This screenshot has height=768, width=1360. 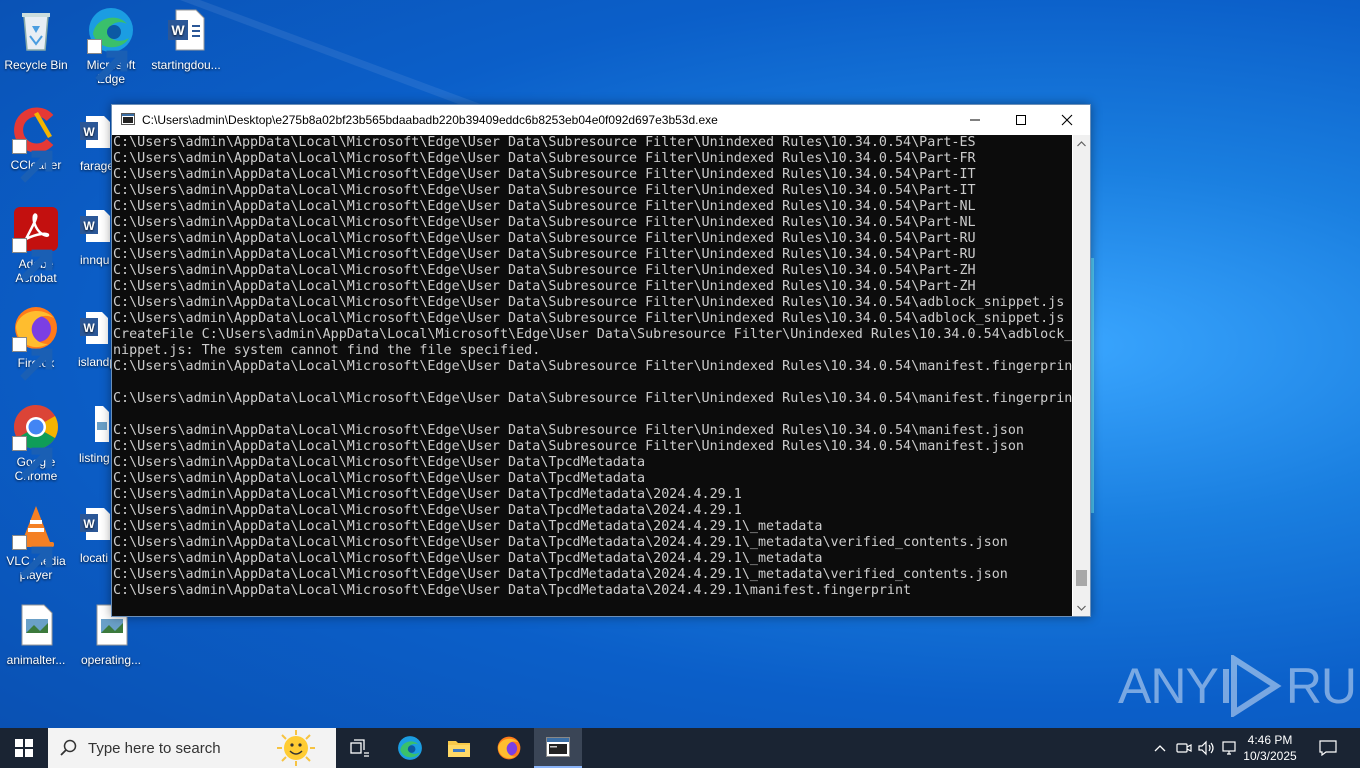 I want to click on desktop-icon-ccleaner: CCleaner, so click(x=37, y=144).